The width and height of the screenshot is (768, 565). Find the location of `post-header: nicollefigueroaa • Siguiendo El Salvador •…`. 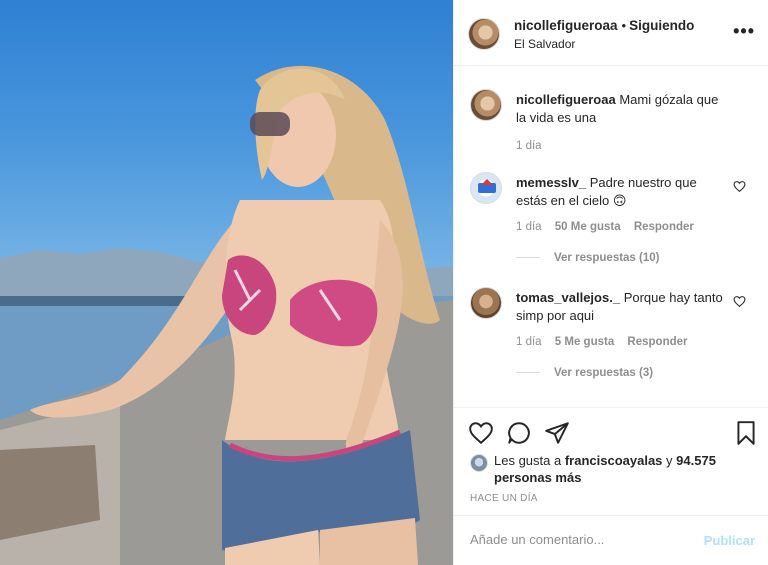

post-header: nicollefigueroaa • Siguiendo El Salvador •… is located at coordinates (611, 33).